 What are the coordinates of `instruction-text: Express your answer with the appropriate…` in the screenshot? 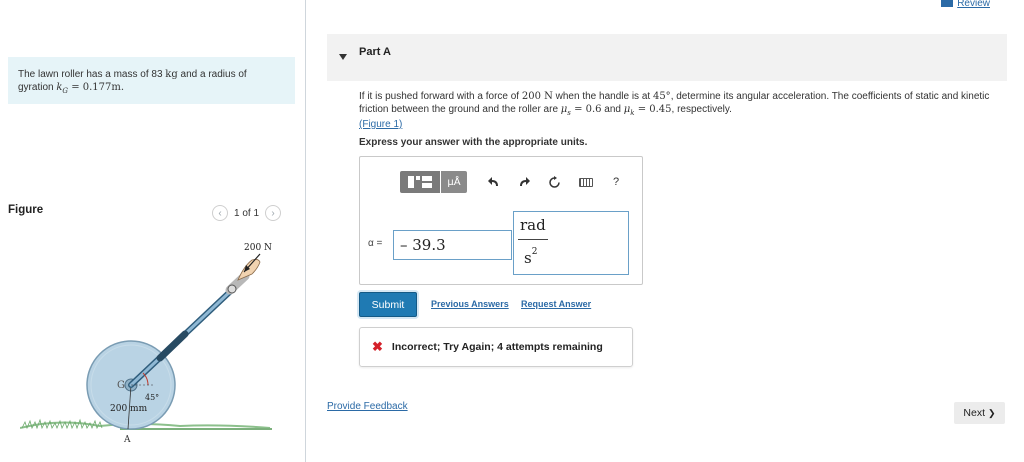 It's located at (473, 142).